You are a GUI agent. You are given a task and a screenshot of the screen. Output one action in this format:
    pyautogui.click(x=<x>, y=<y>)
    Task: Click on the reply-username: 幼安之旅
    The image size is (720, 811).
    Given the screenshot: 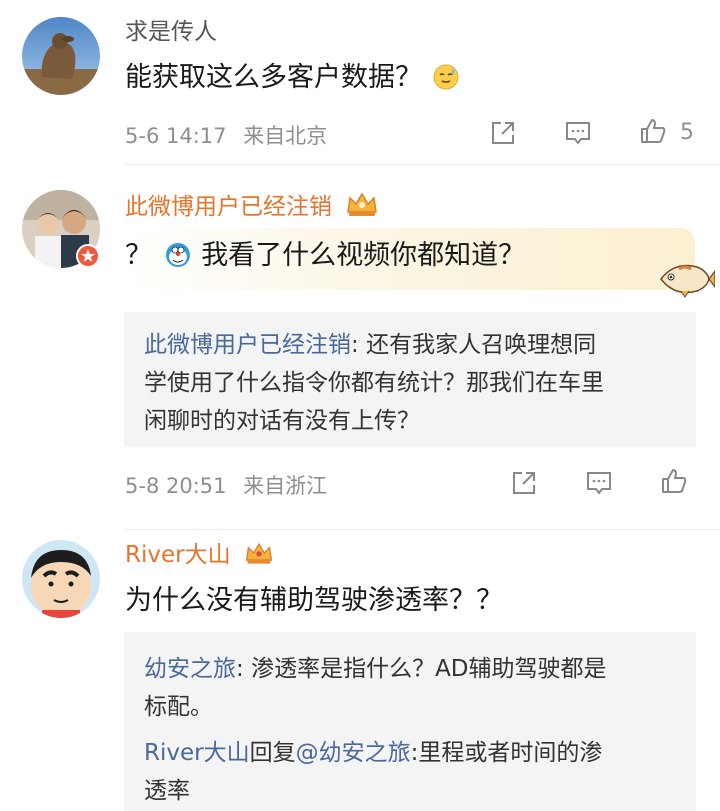 What is the action you would take?
    pyautogui.click(x=190, y=669)
    